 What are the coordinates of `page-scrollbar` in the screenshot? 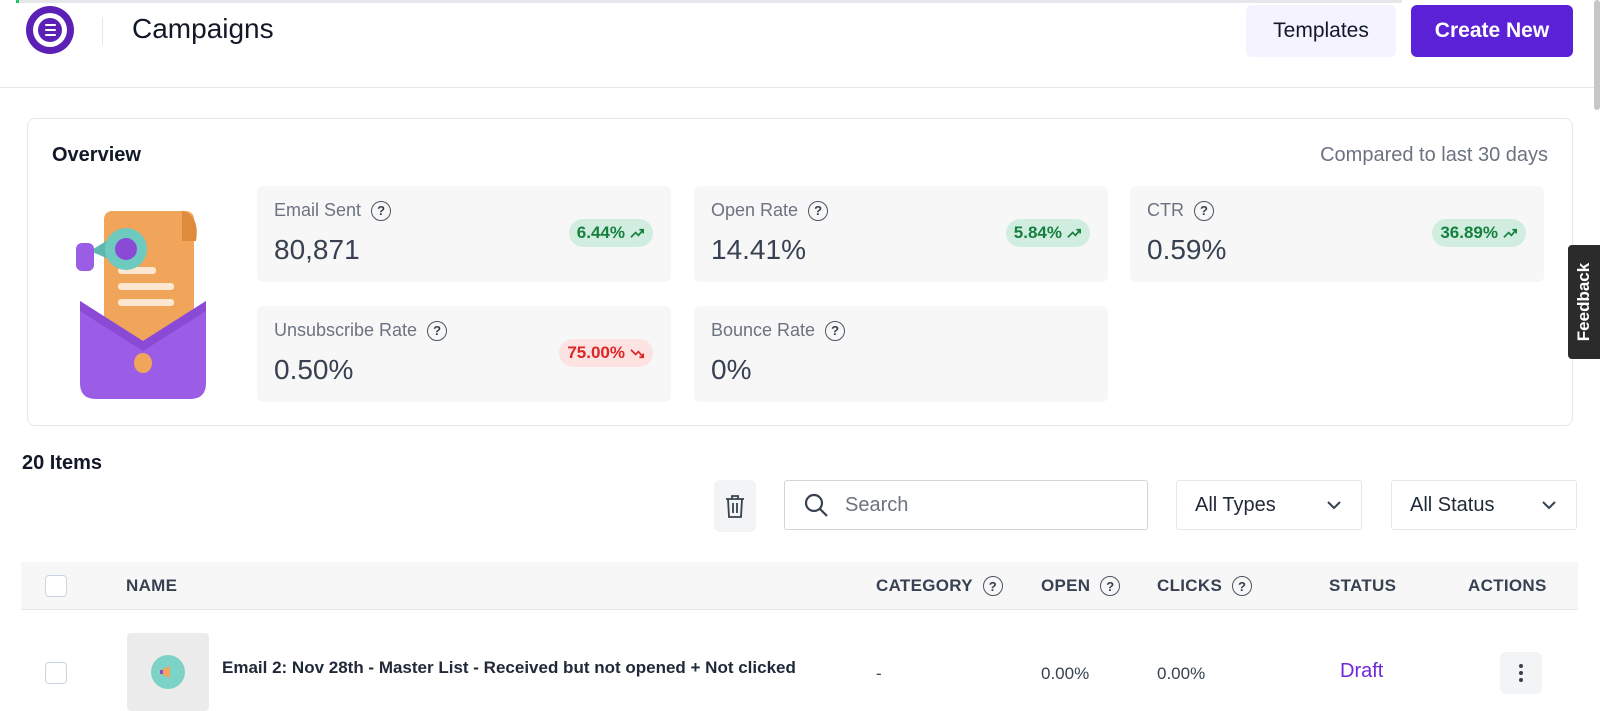 It's located at (1597, 55).